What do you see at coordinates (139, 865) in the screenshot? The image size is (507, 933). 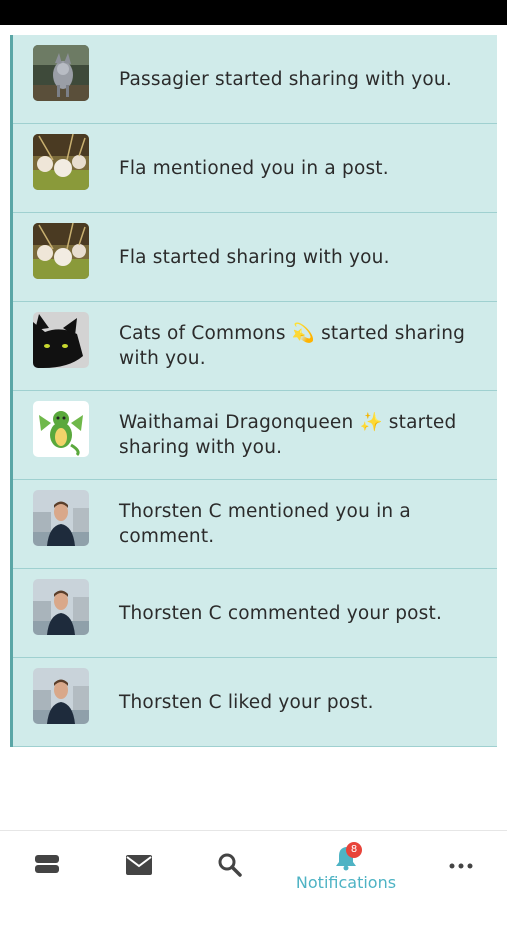 I see `envelope-icon` at bounding box center [139, 865].